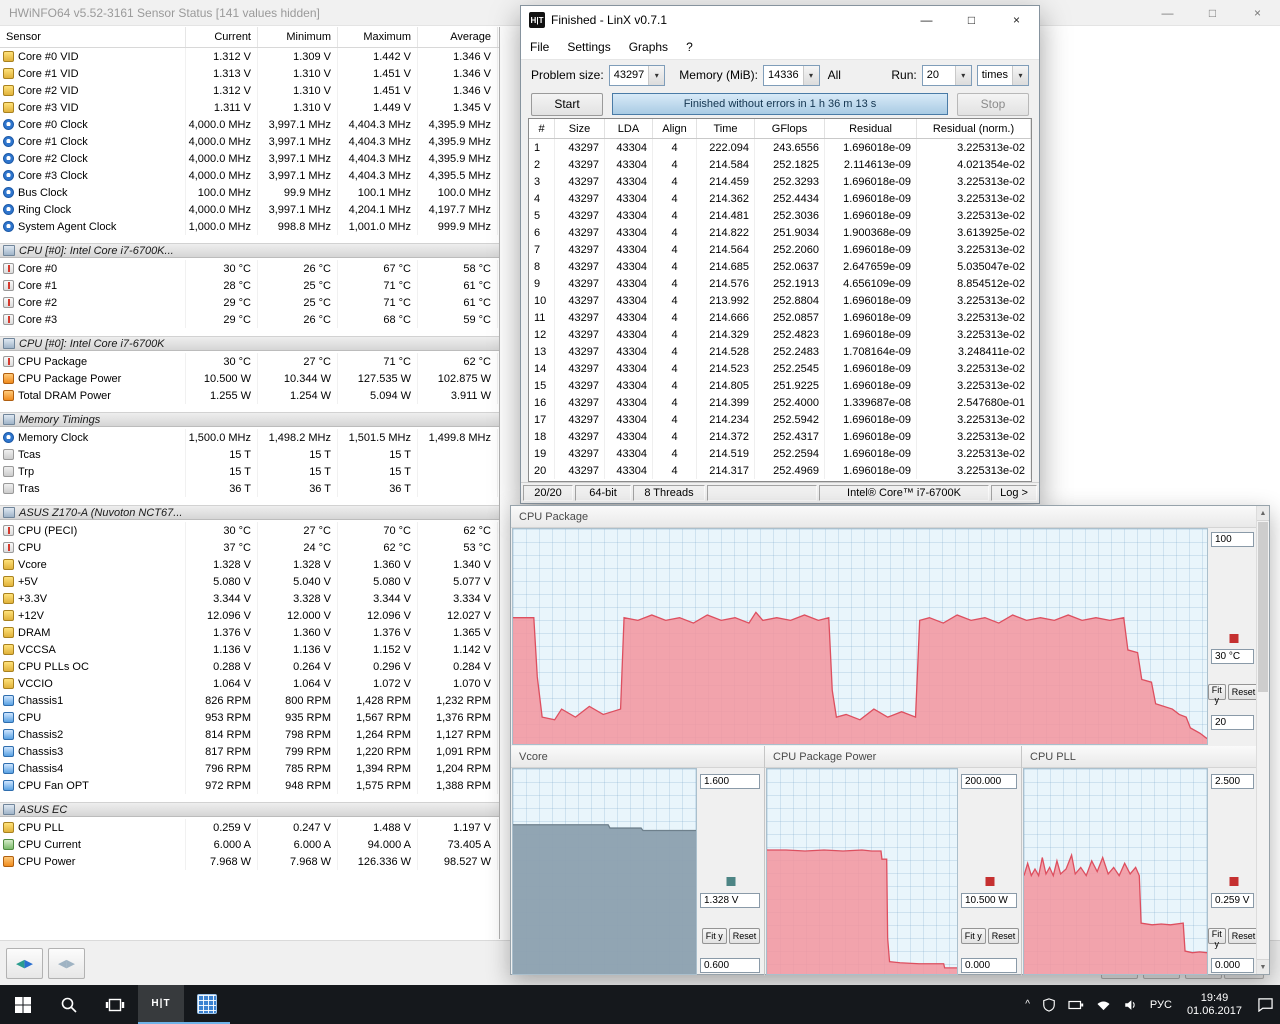  Describe the element at coordinates (249, 268) in the screenshot. I see `sensor-row: Core #0 30 °C 26 °C 67 °C 58 °C` at that location.